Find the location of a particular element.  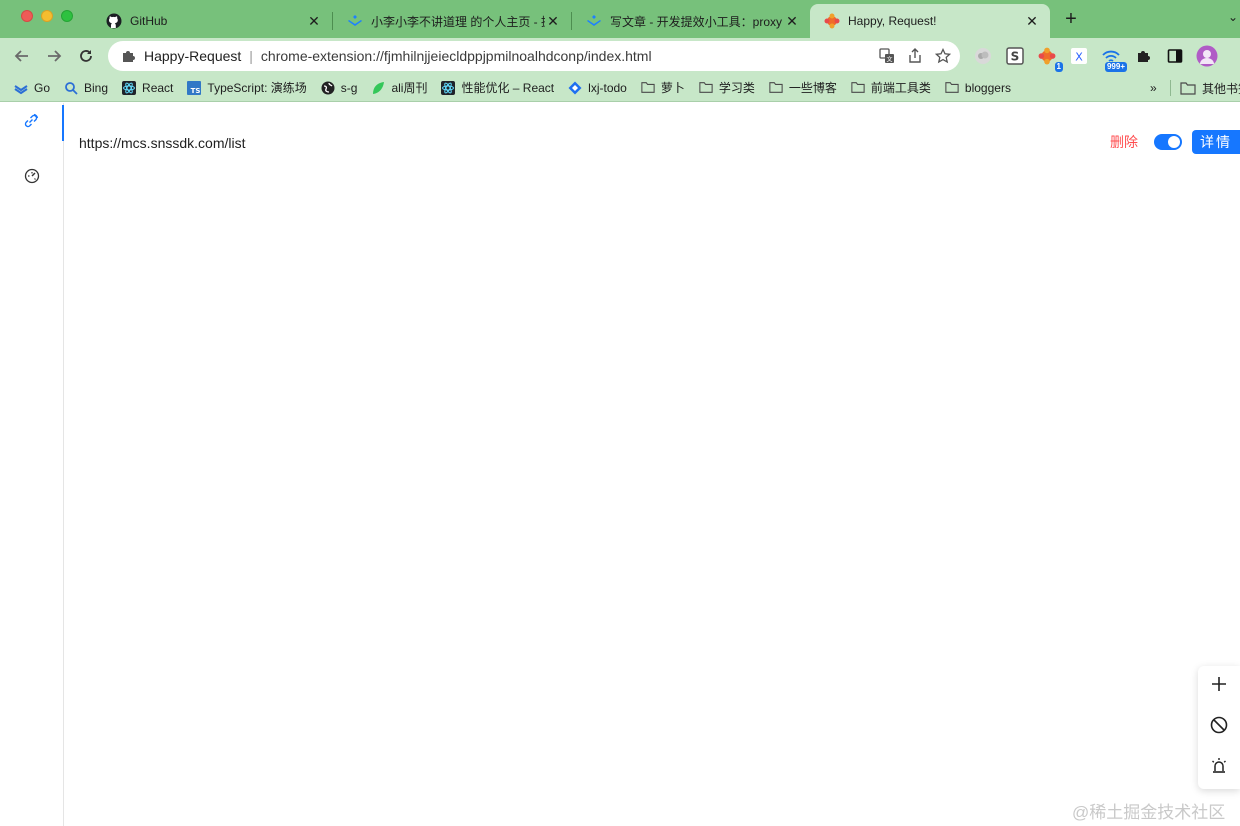

tab-juejin-profile: 小李小李不讲道理 的个人主页 - 掘金 ✕ is located at coordinates (452, 21).